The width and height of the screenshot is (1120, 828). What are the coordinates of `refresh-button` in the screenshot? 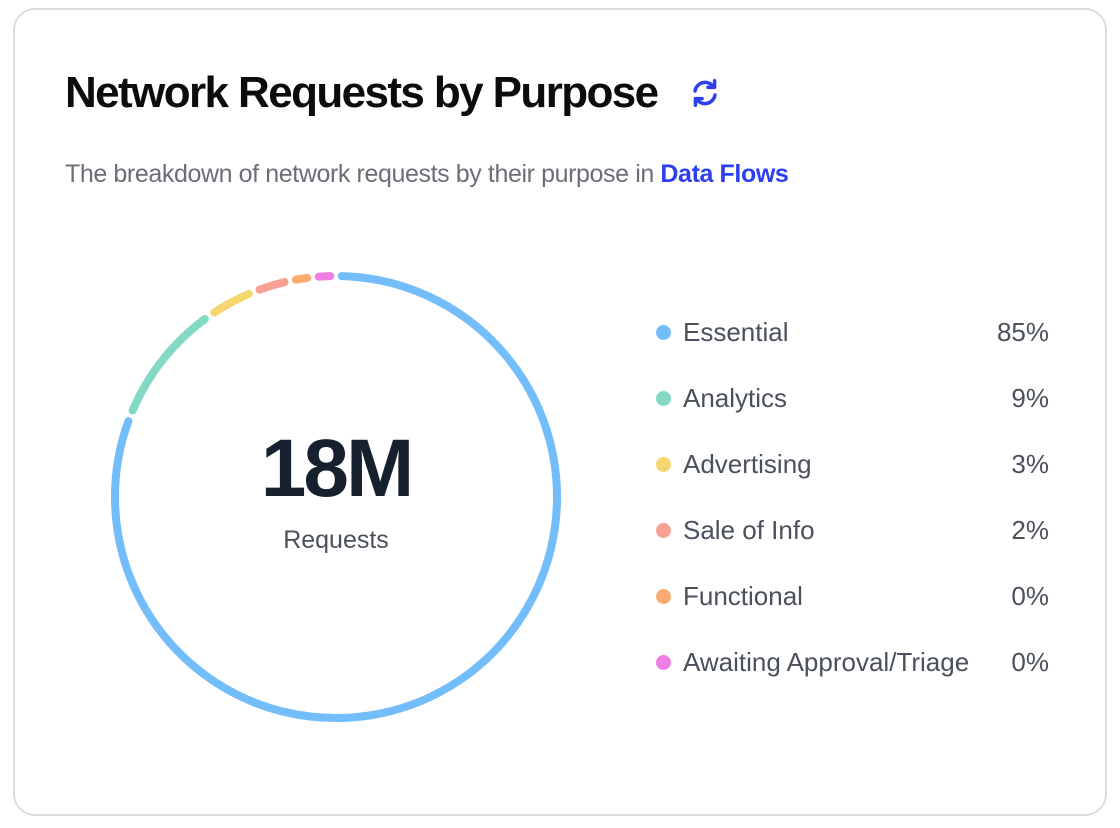 It's located at (705, 93).